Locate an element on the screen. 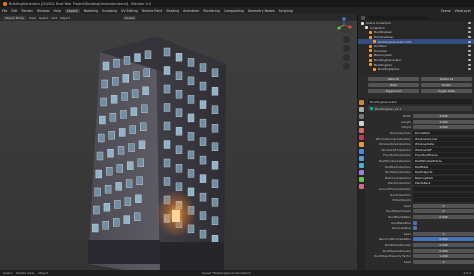 The height and width of the screenshot is (276, 474). grid-icon is located at coordinates (346, 66).